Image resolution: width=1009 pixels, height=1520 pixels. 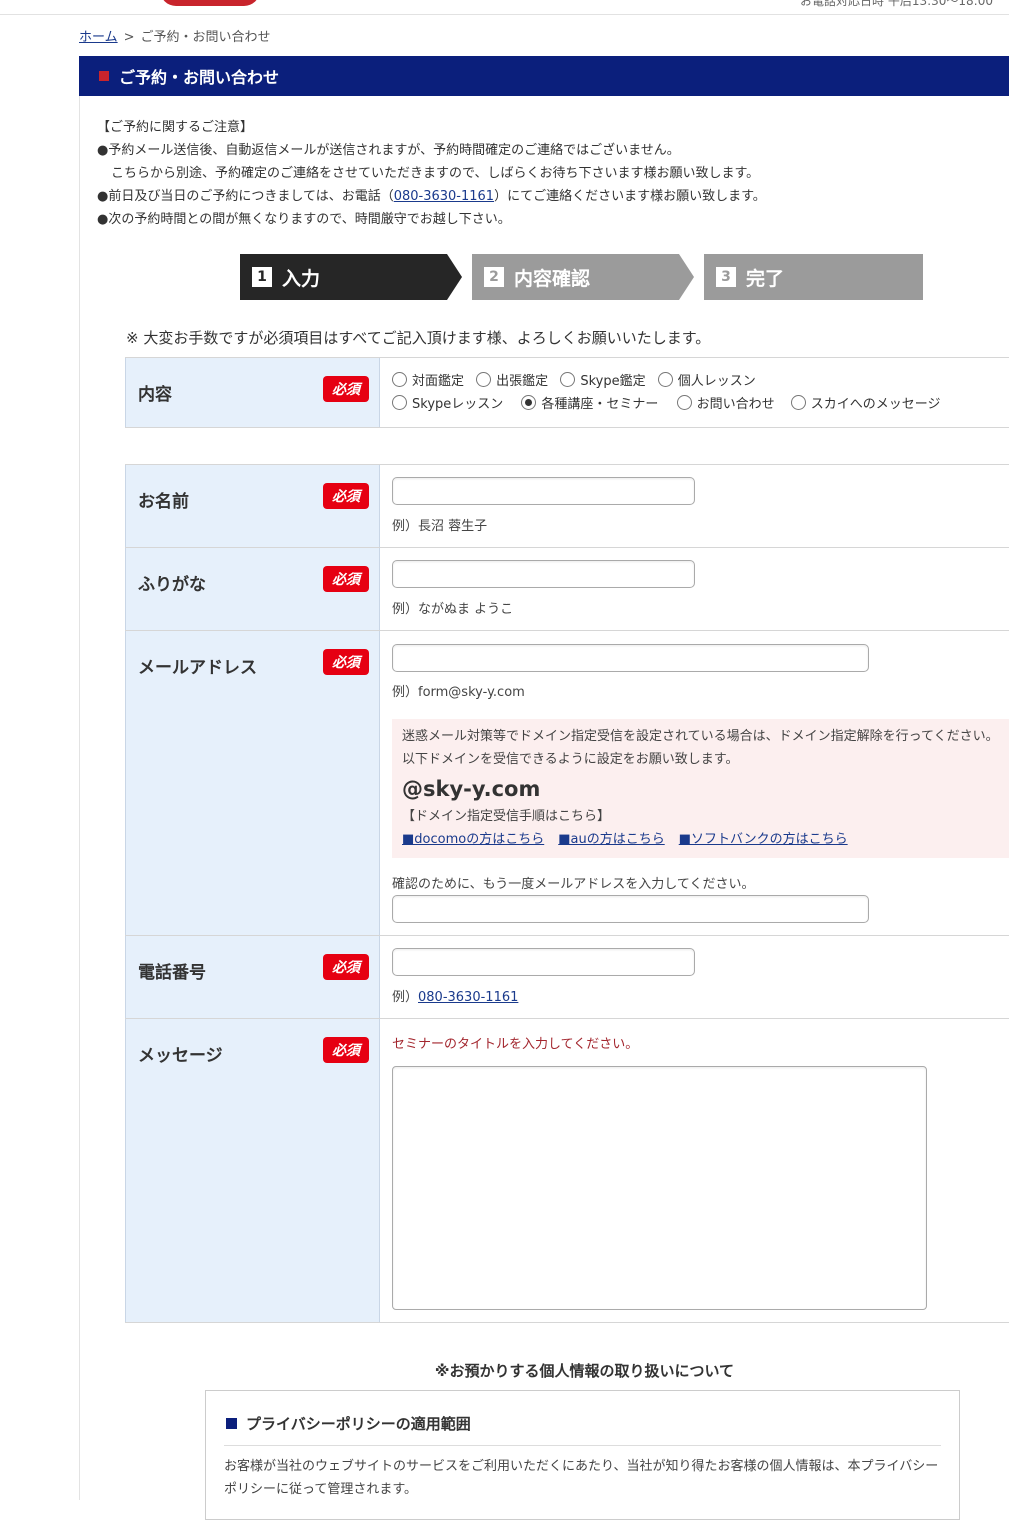 What do you see at coordinates (252, 589) in the screenshot?
I see `field-label-cell: ふりがな 必須` at bounding box center [252, 589].